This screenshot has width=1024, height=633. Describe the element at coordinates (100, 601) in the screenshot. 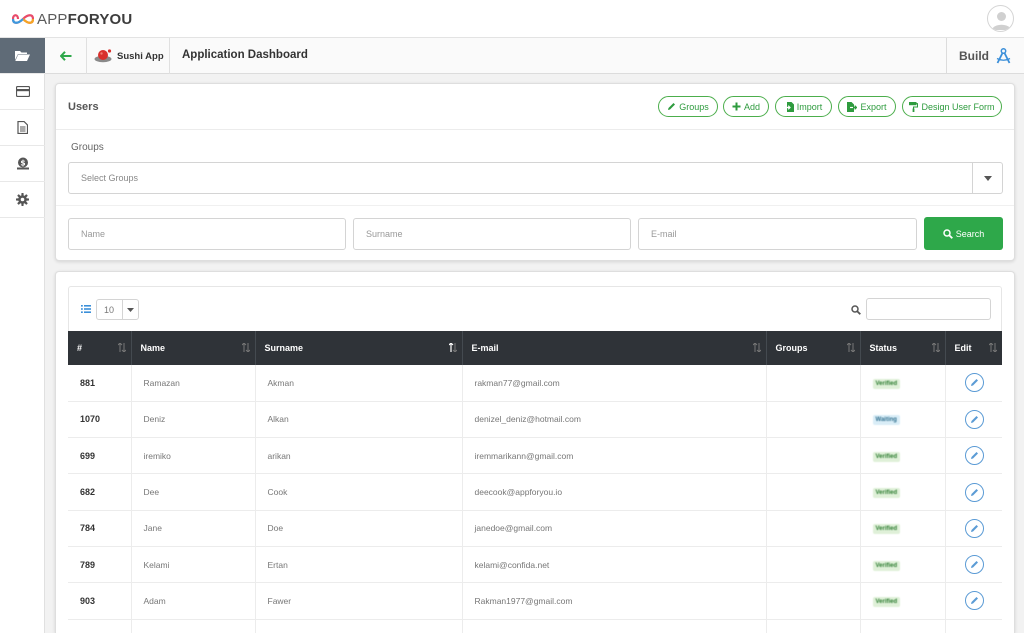

I see `cell-id: 903` at that location.